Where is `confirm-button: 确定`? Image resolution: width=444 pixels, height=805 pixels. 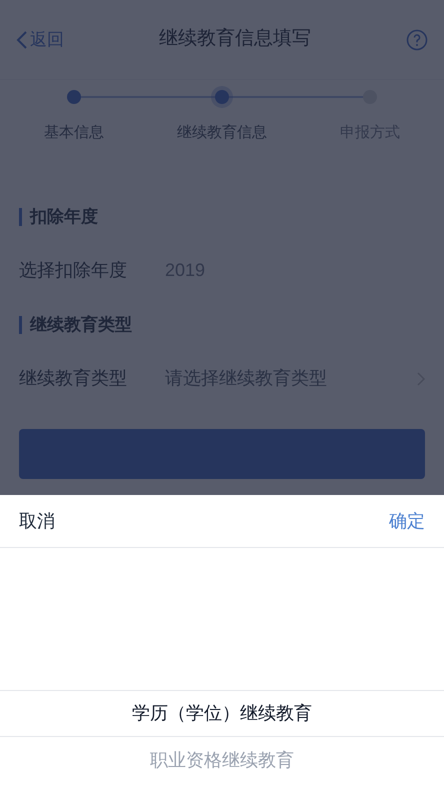 confirm-button: 确定 is located at coordinates (407, 521).